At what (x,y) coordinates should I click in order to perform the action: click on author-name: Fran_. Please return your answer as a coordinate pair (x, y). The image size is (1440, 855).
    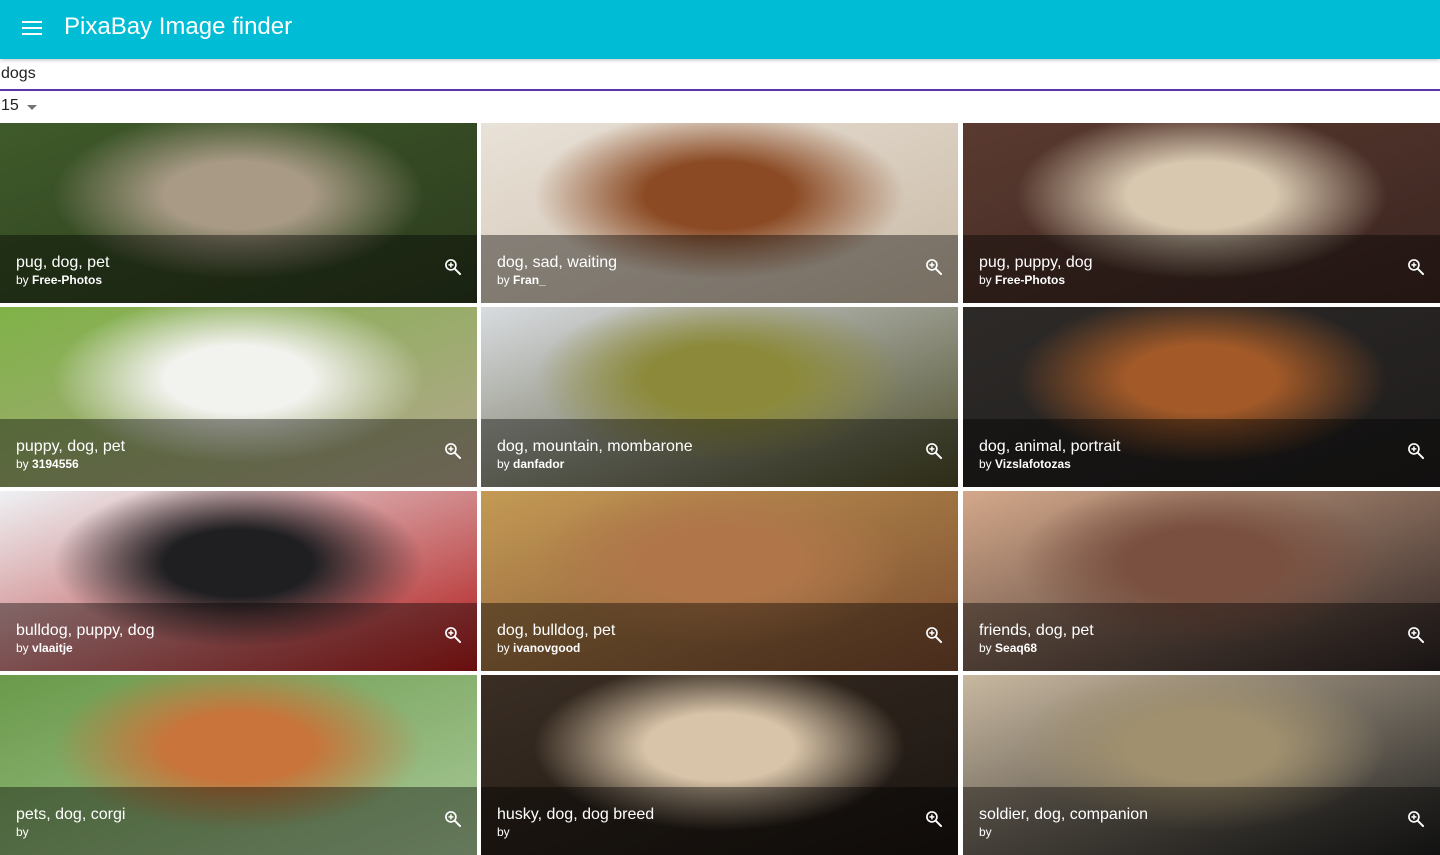
    Looking at the image, I should click on (529, 280).